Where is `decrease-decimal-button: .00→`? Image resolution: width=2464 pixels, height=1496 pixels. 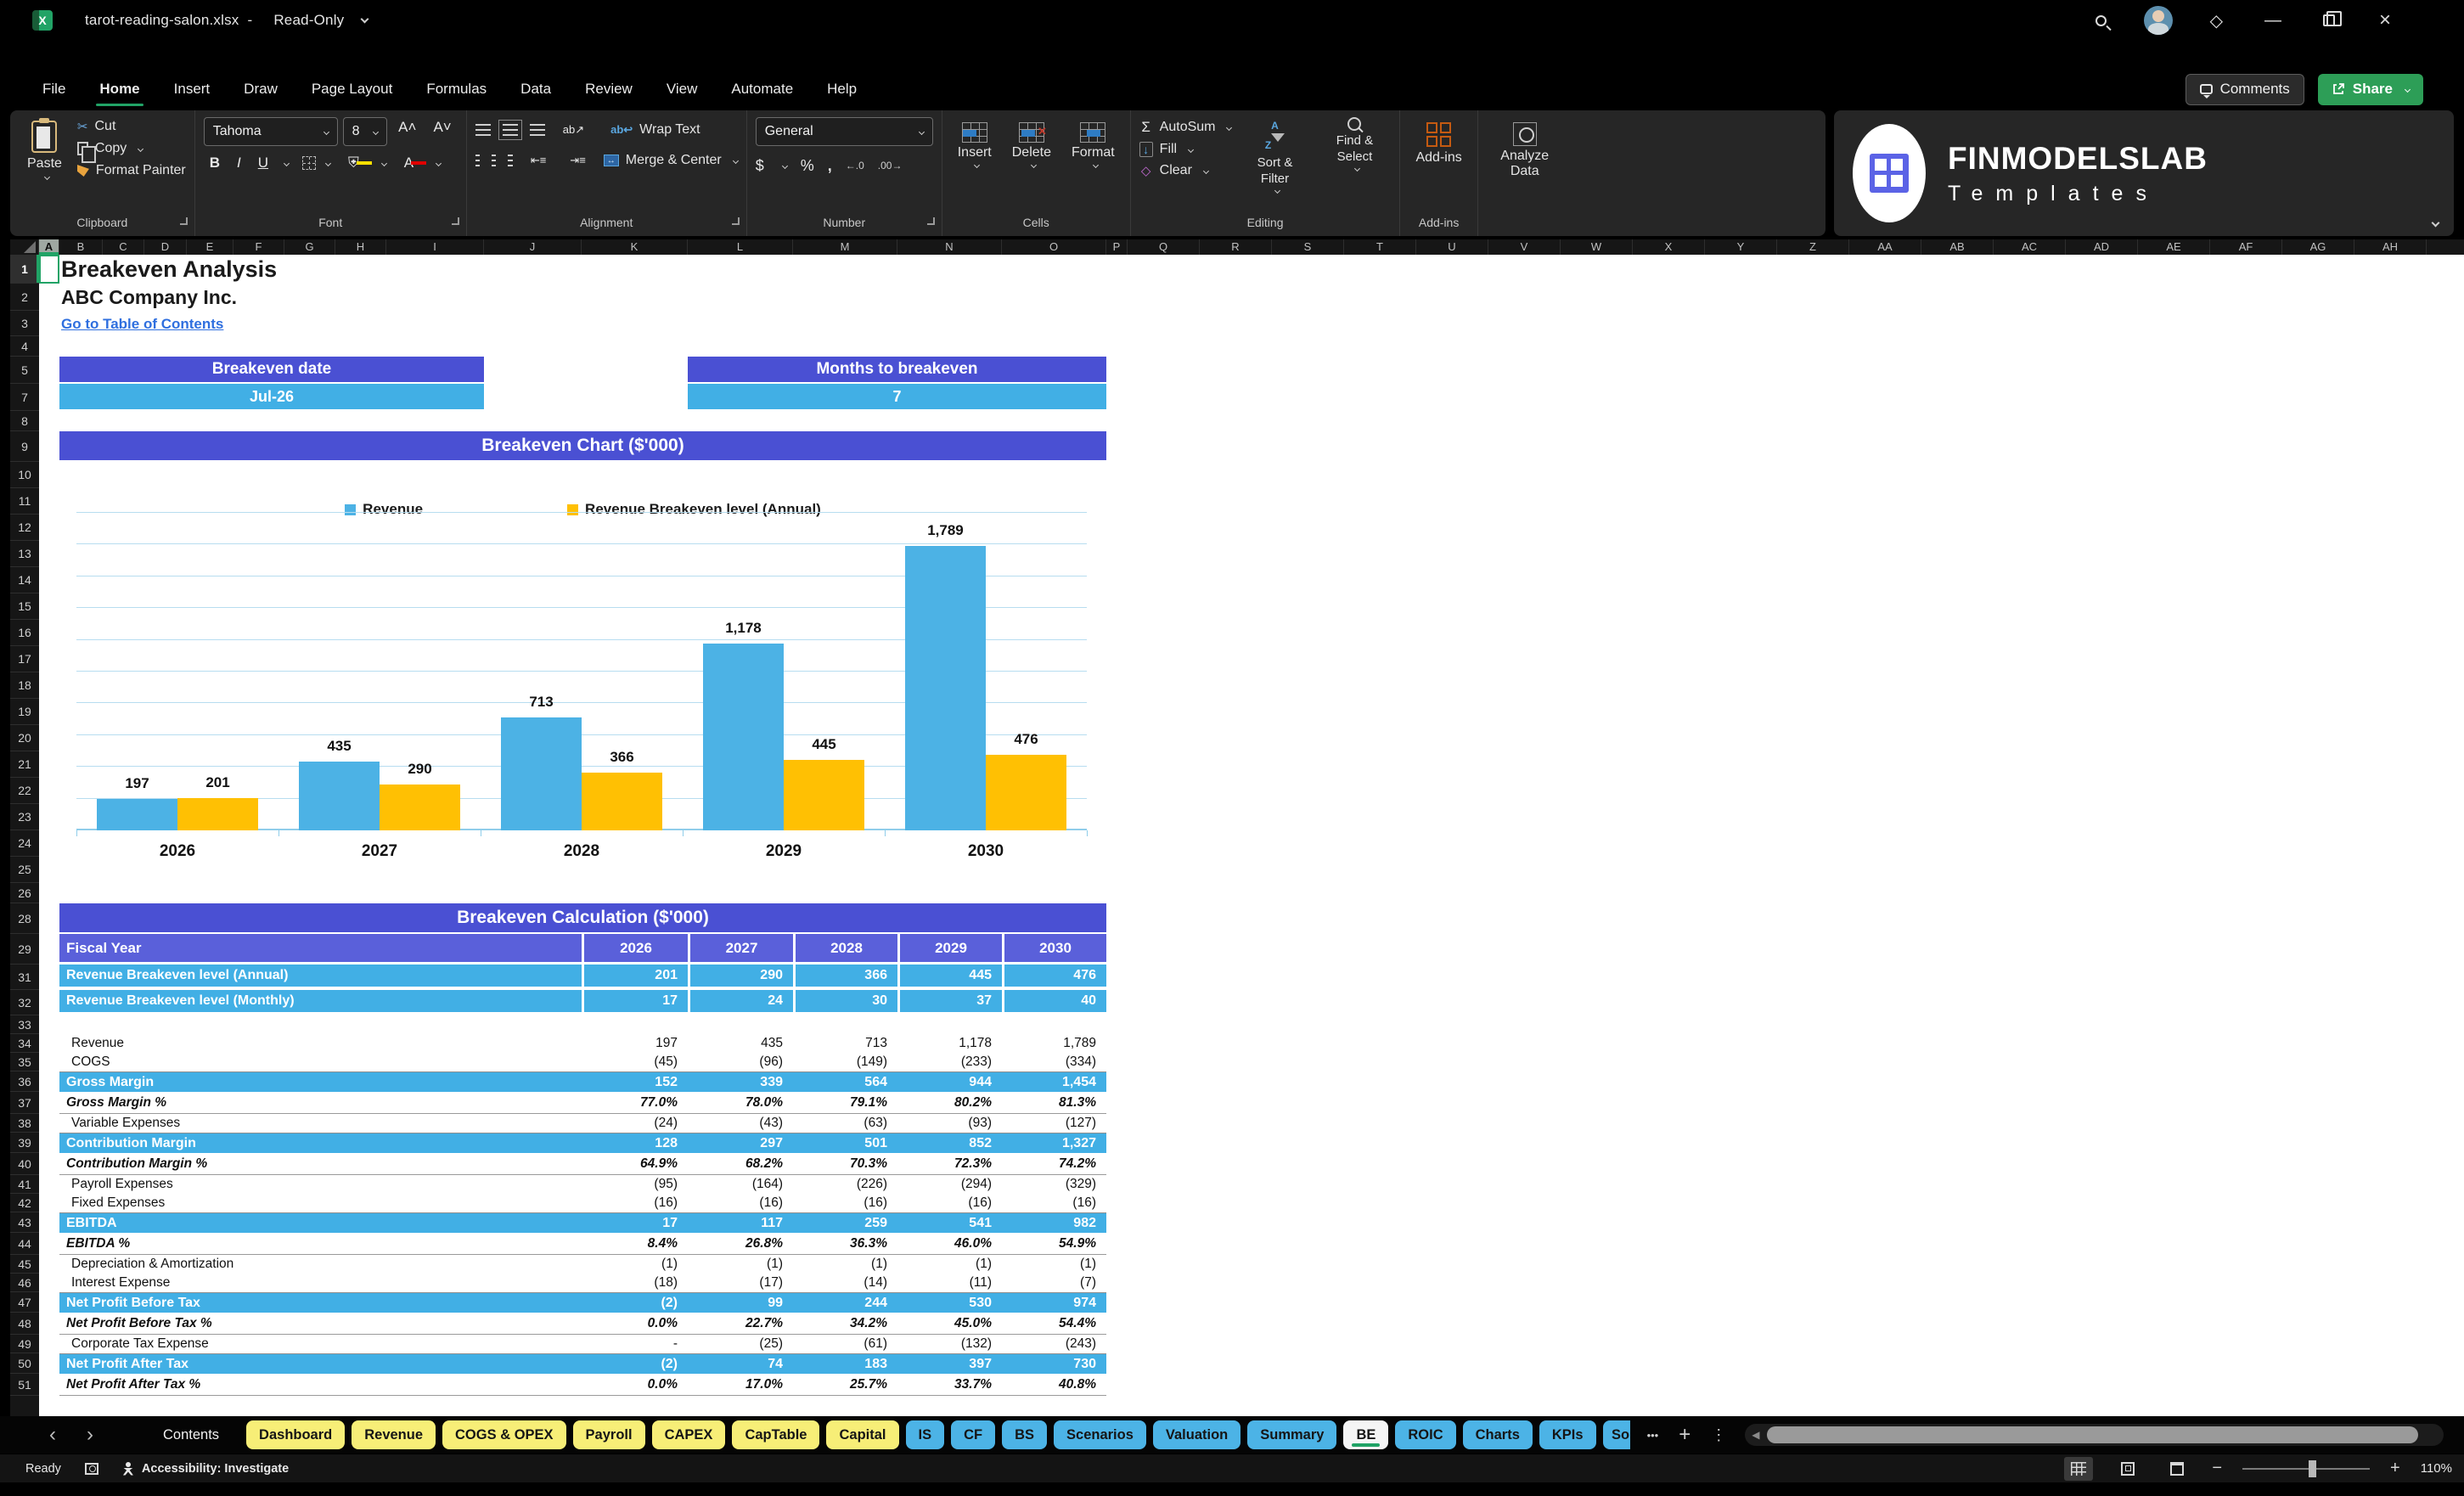 decrease-decimal-button: .00→ is located at coordinates (890, 166).